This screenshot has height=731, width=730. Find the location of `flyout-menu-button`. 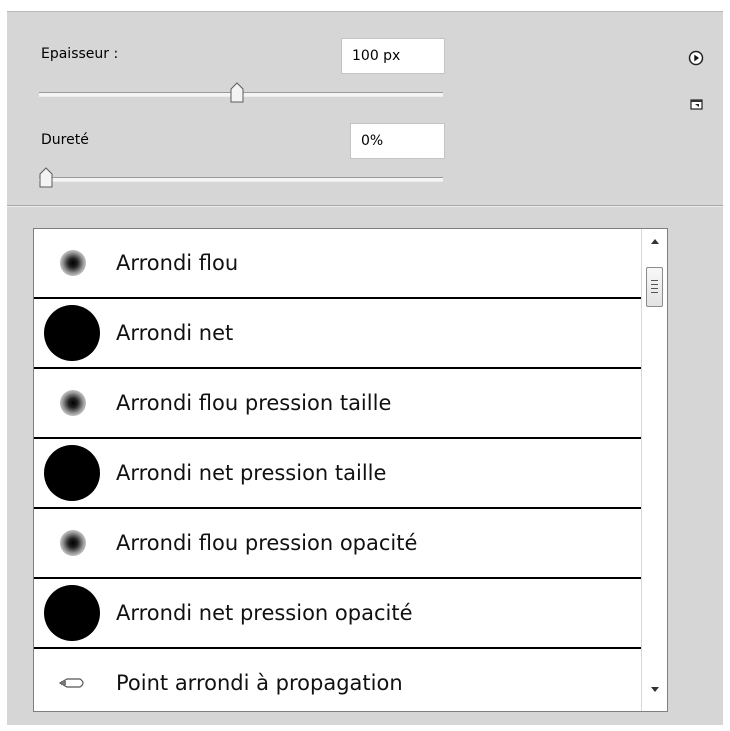

flyout-menu-button is located at coordinates (696, 60).